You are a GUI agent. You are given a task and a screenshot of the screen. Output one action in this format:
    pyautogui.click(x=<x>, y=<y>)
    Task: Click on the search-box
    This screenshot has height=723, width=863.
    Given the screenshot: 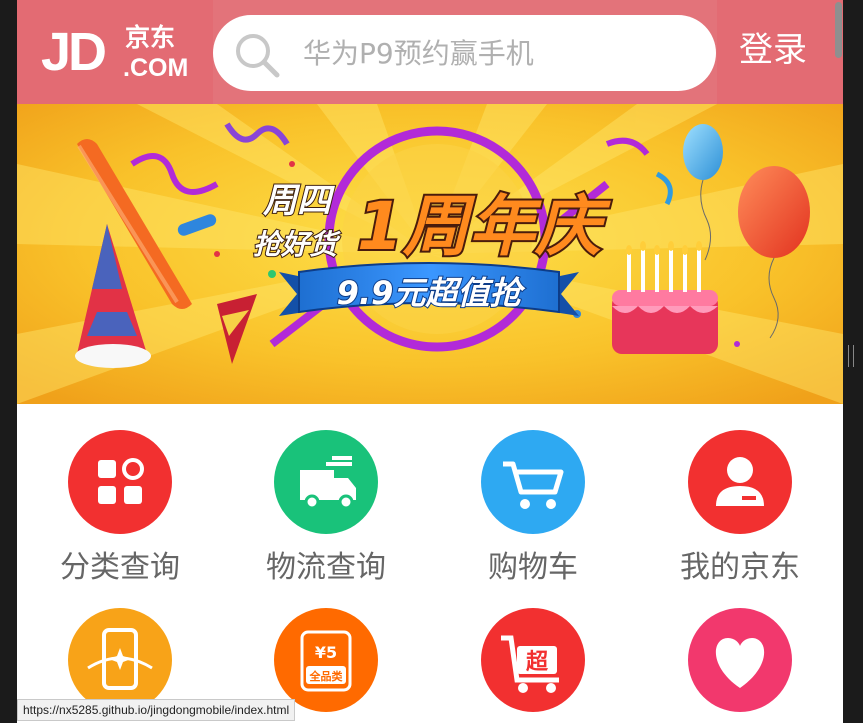 What is the action you would take?
    pyautogui.click(x=464, y=53)
    